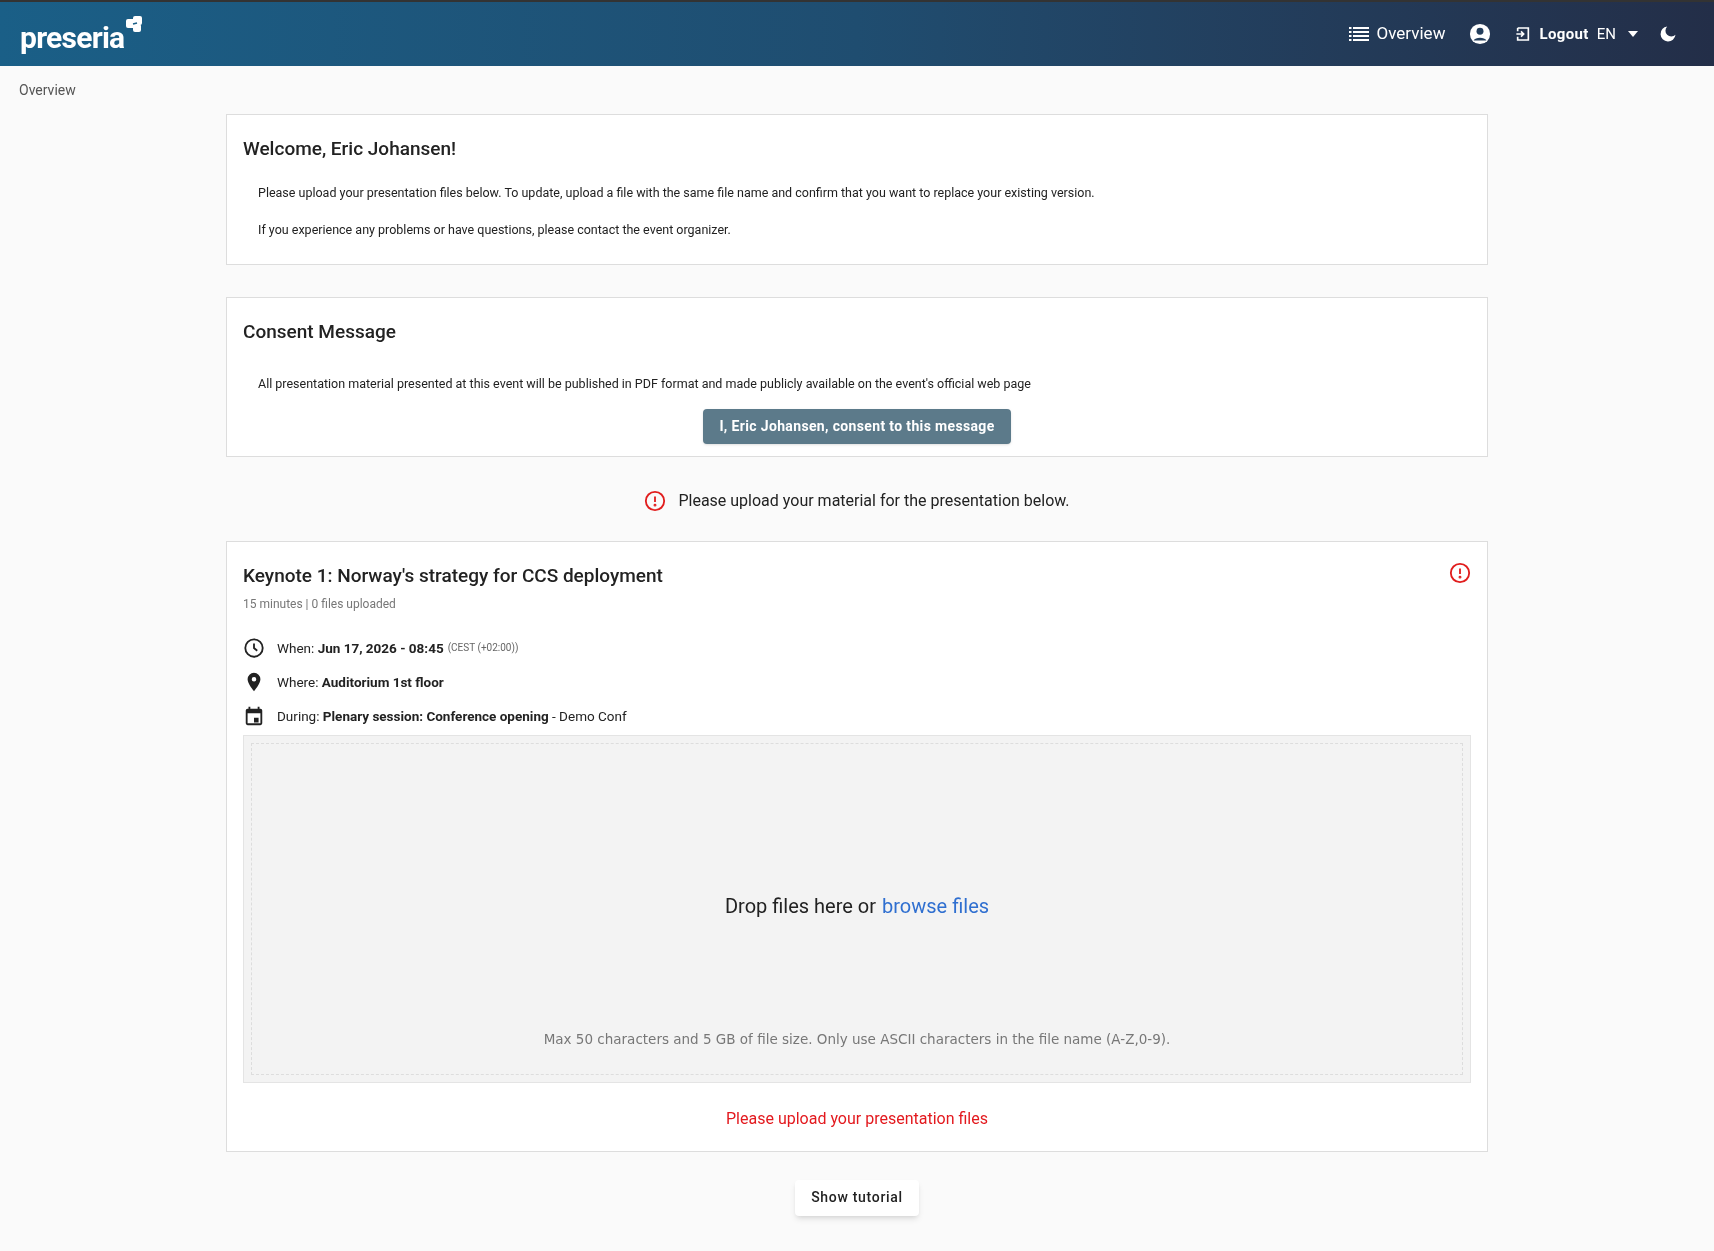 The width and height of the screenshot is (1714, 1251). I want to click on detail-text: During: Plenary session: Conference opening - Demo Conf, so click(452, 716).